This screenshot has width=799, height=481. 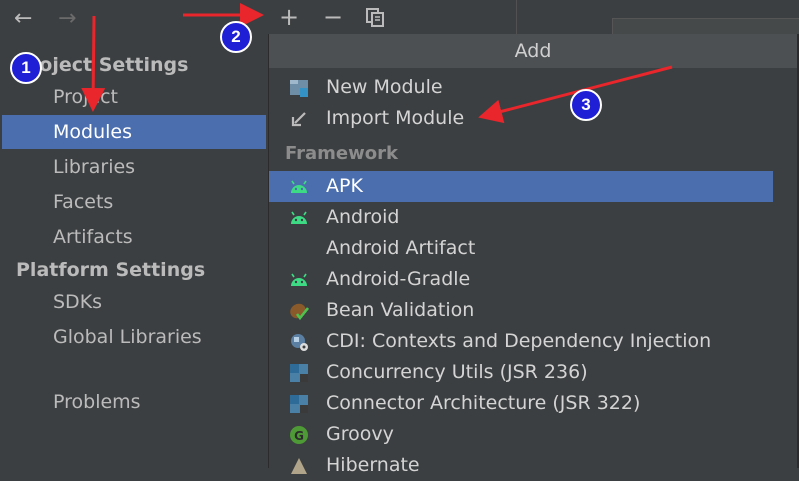 I want to click on copy-button, so click(x=375, y=17).